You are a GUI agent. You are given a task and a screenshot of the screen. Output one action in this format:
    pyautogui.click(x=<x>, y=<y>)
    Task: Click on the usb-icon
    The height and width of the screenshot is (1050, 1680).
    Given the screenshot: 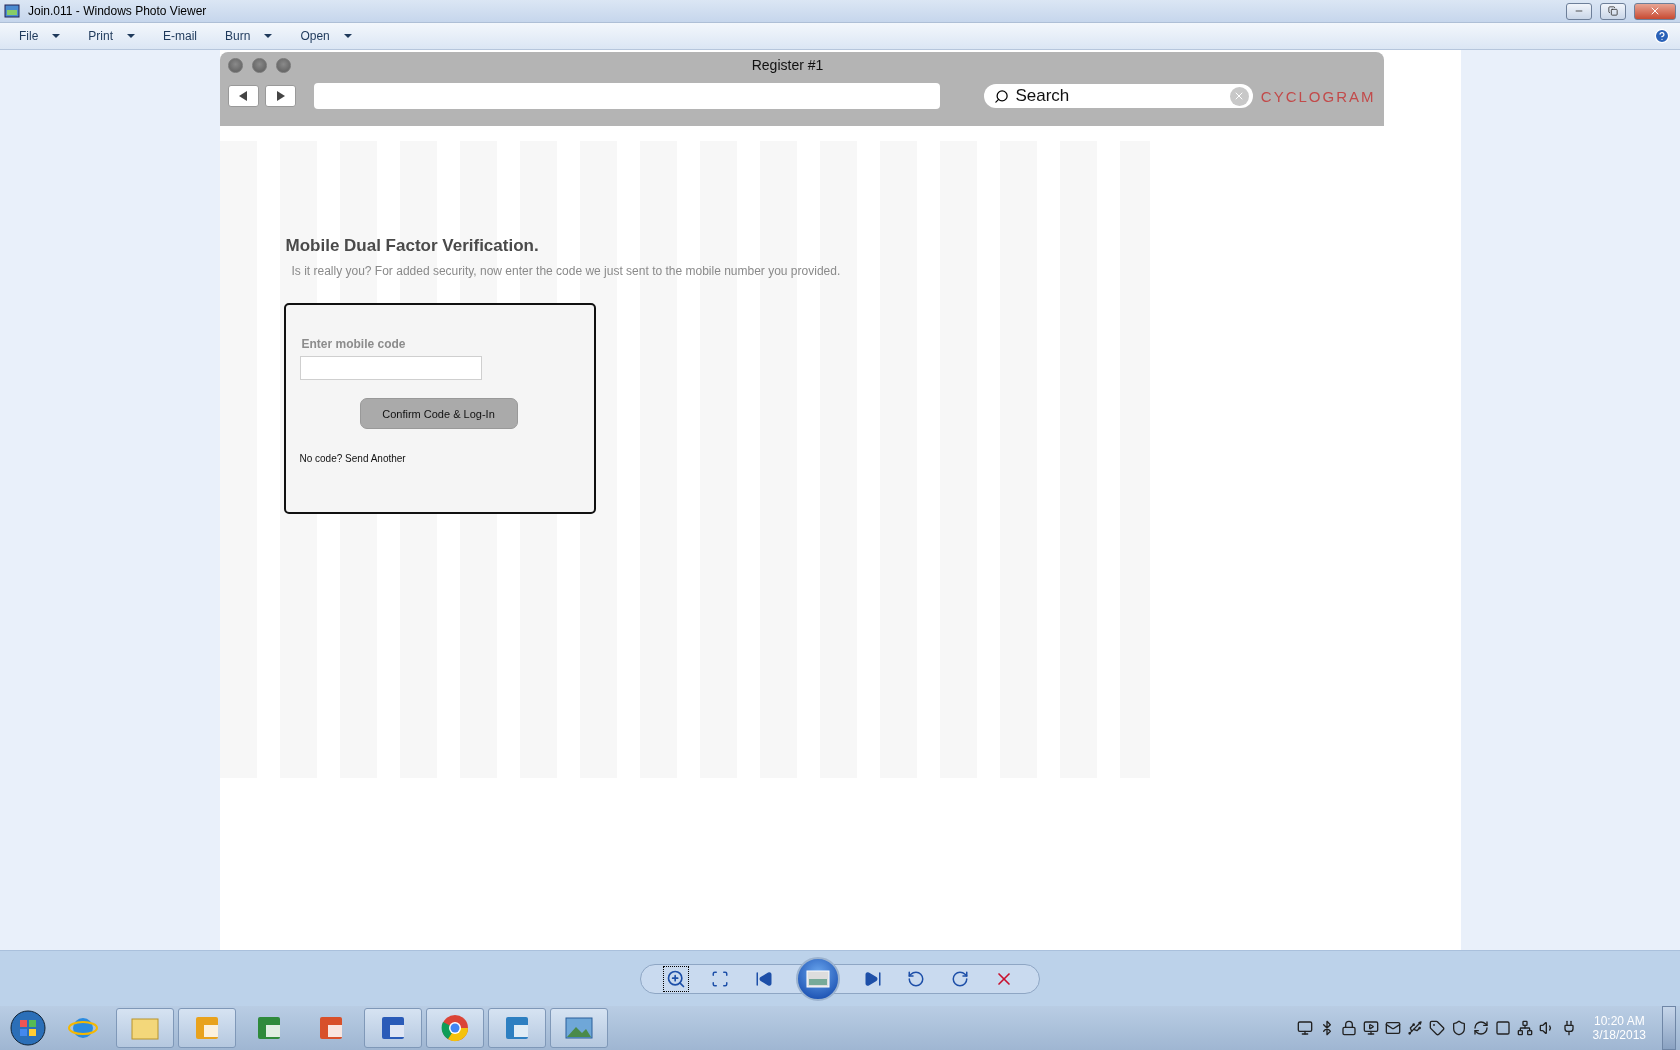 What is the action you would take?
    pyautogui.click(x=1414, y=1028)
    